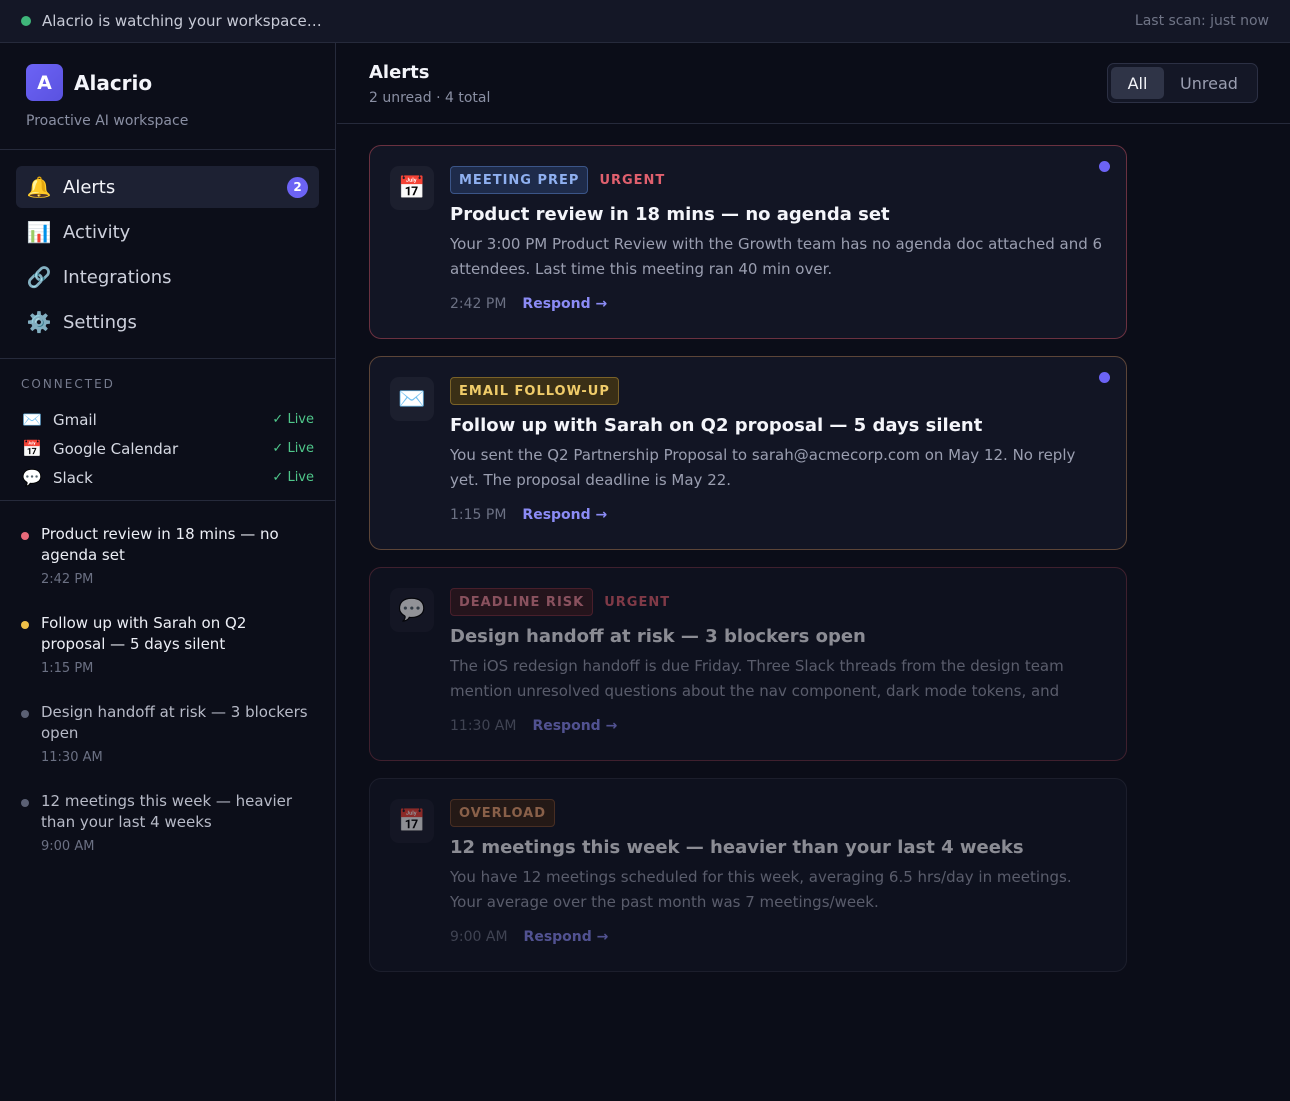  Describe the element at coordinates (68, 846) in the screenshot. I see `recent-alert-time: 9:00 AM` at that location.